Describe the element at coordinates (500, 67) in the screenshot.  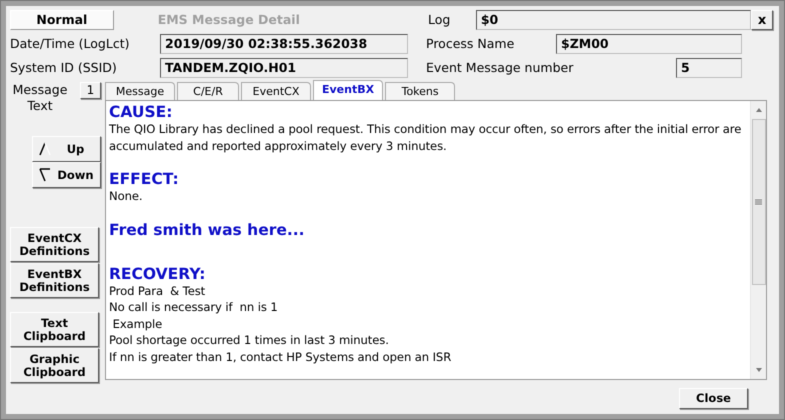
I see `field-label: Event Message number` at that location.